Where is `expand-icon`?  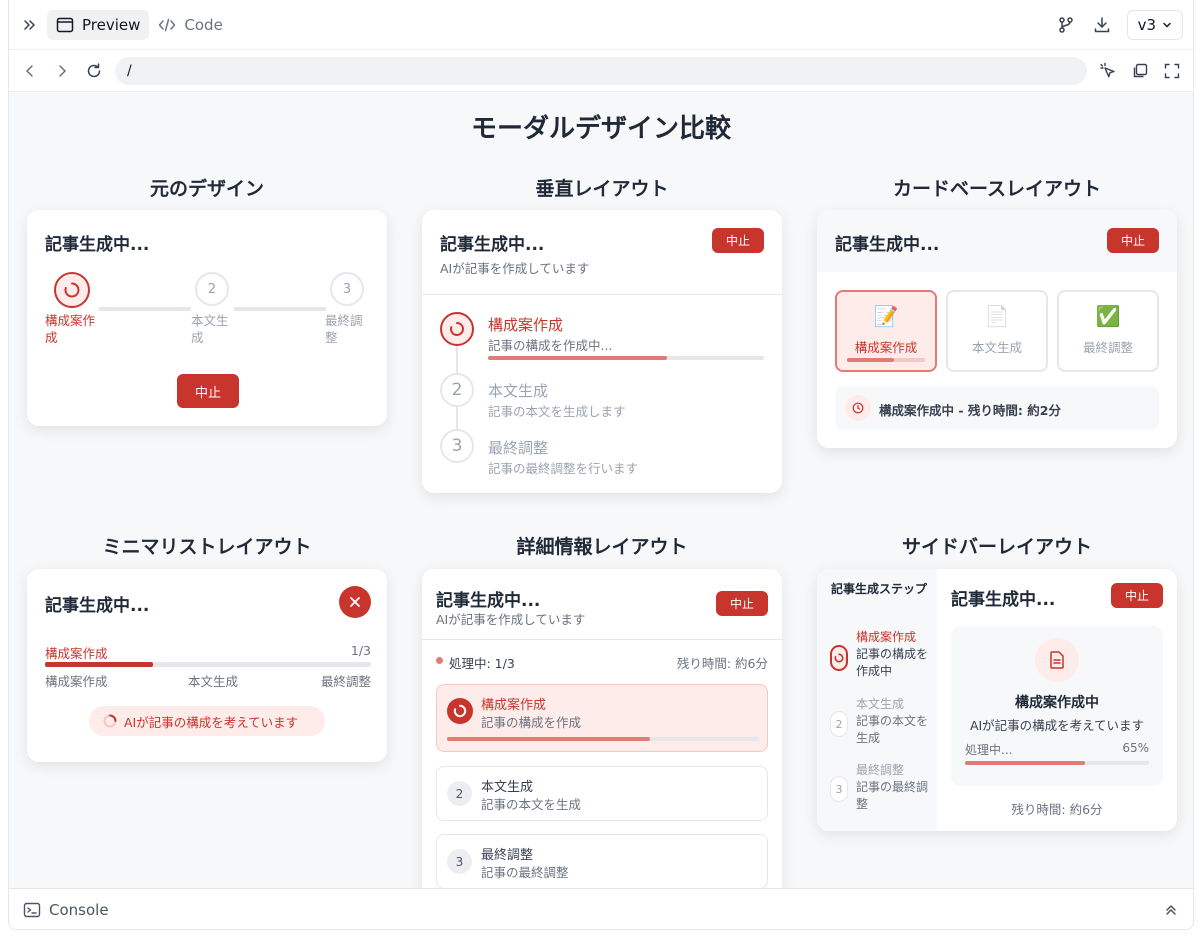 expand-icon is located at coordinates (30, 25).